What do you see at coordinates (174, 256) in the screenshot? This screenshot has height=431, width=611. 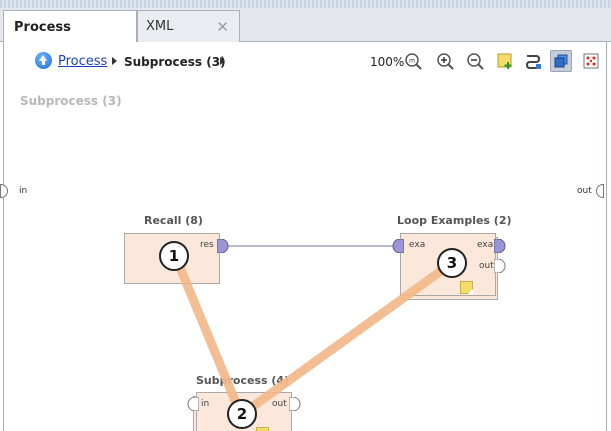 I see `step-badge-1: 1` at bounding box center [174, 256].